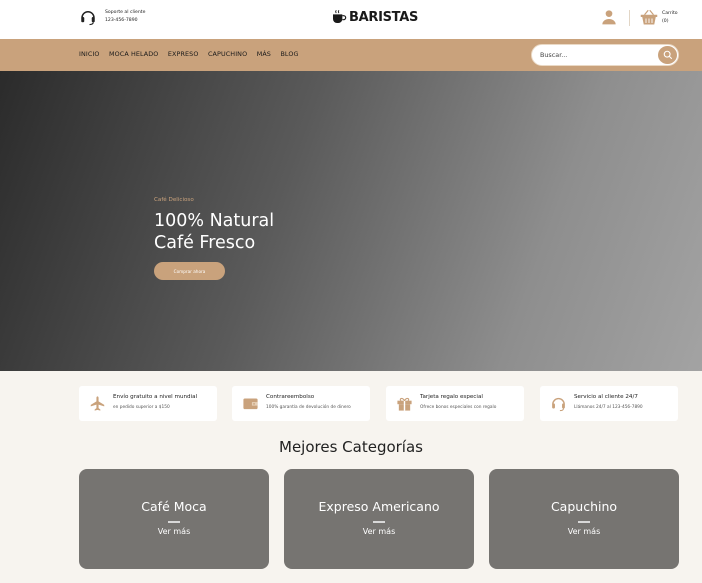 The image size is (702, 583). I want to click on nav-item-expreso: EXPRESO, so click(183, 54).